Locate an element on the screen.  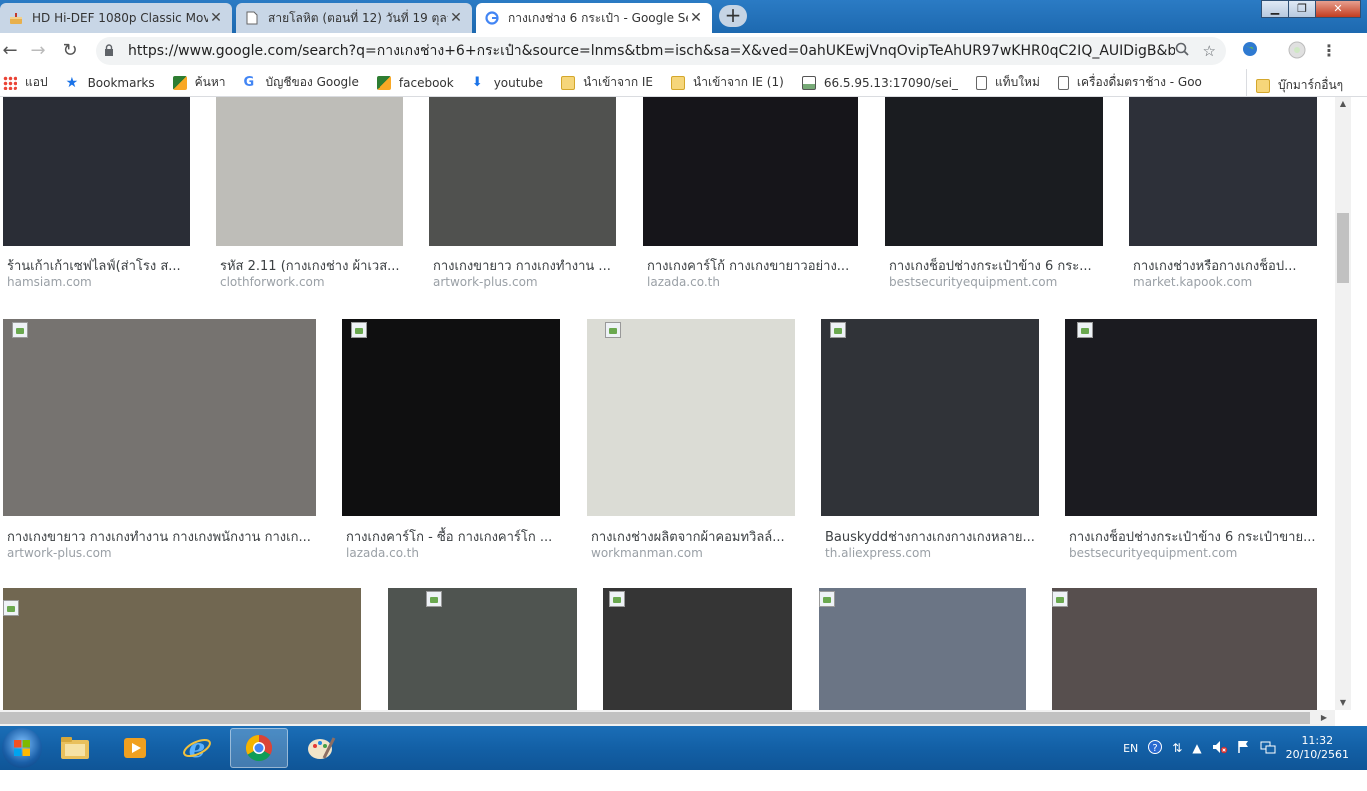
vertical-scrollbar: ▲ ▼ is located at coordinates (1343, 403).